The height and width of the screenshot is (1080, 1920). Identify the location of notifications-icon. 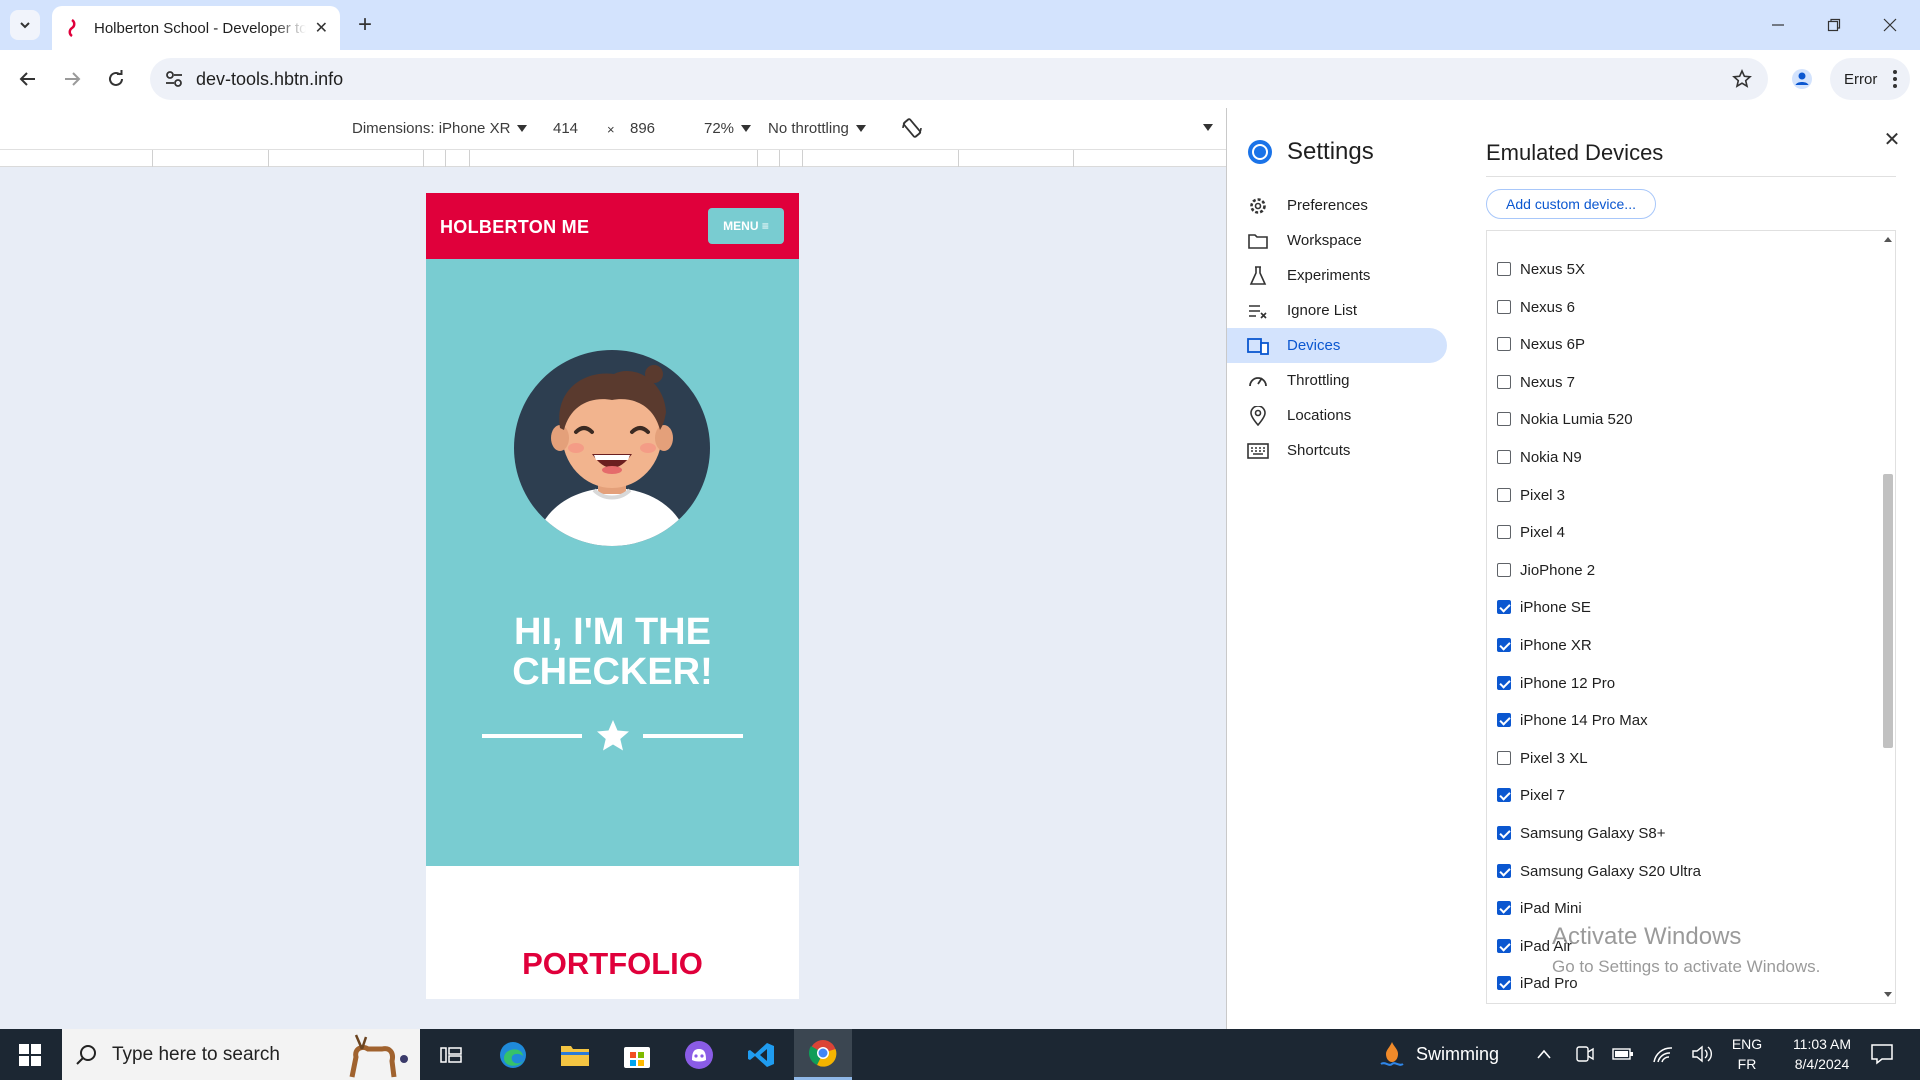
(1882, 1054).